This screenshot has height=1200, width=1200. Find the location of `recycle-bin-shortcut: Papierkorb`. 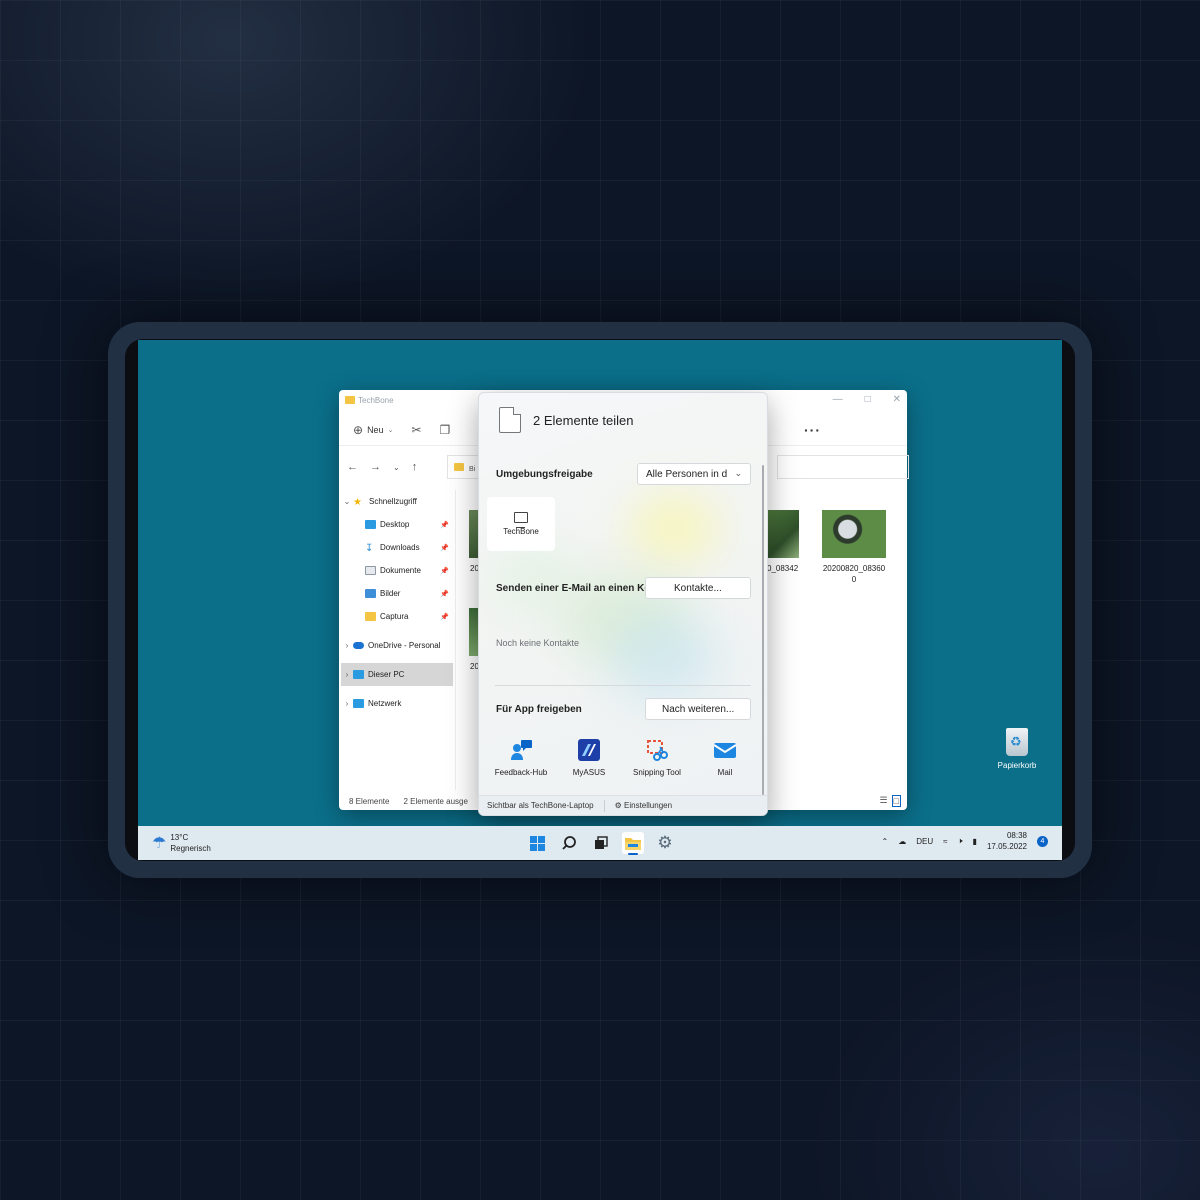

recycle-bin-shortcut: Papierkorb is located at coordinates (1017, 749).